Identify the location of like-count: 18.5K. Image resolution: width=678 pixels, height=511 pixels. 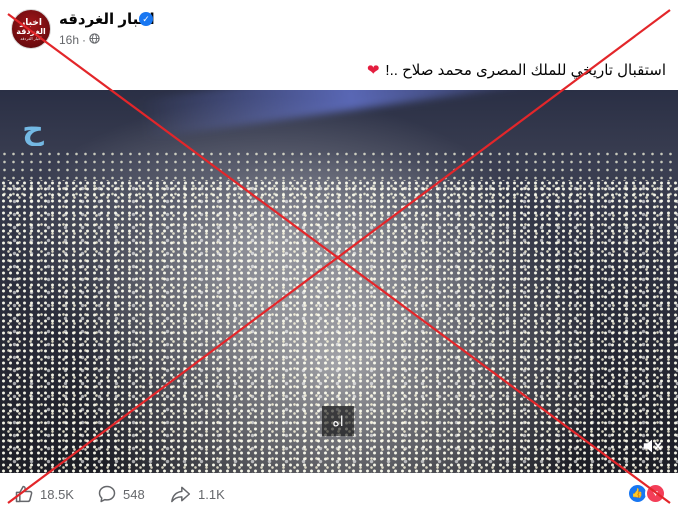
(57, 494).